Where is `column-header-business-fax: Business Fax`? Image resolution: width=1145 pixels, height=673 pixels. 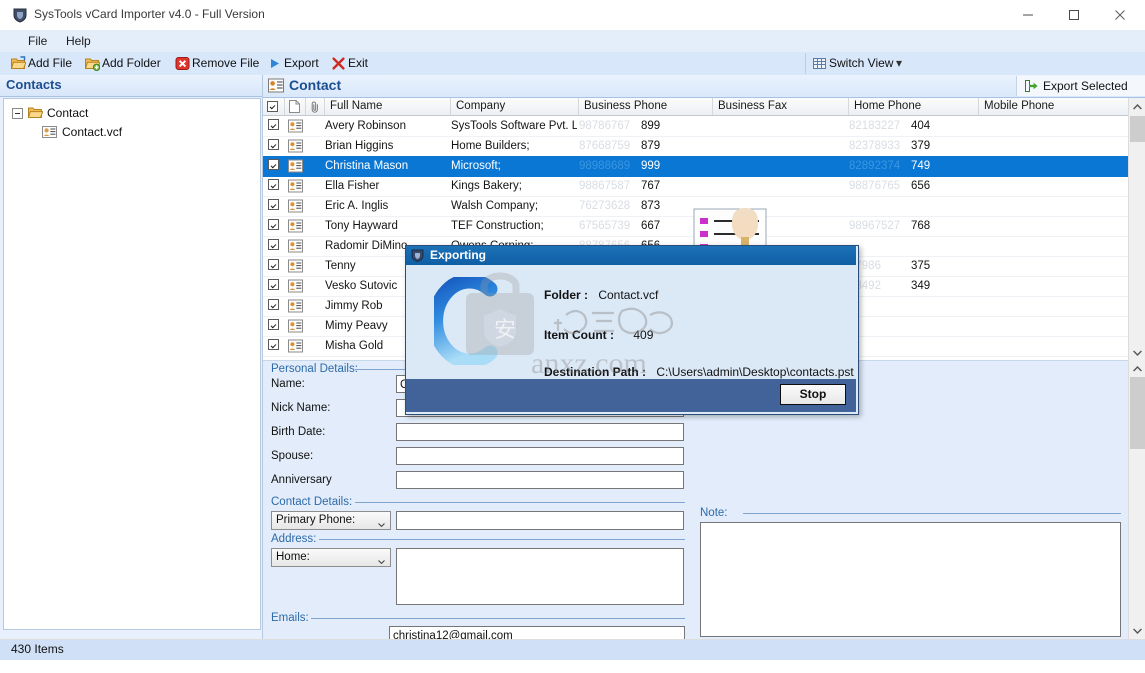
column-header-business-fax: Business Fax is located at coordinates (781, 106).